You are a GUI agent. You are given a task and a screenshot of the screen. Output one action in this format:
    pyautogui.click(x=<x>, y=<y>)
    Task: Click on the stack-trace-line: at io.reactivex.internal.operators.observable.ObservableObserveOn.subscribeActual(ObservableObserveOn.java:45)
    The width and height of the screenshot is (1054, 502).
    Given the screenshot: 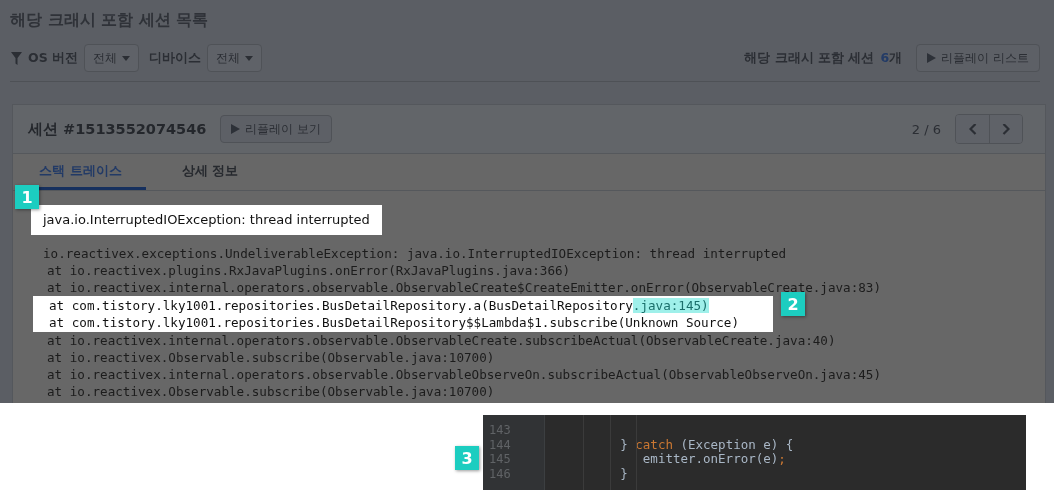 What is the action you would take?
    pyautogui.click(x=464, y=374)
    